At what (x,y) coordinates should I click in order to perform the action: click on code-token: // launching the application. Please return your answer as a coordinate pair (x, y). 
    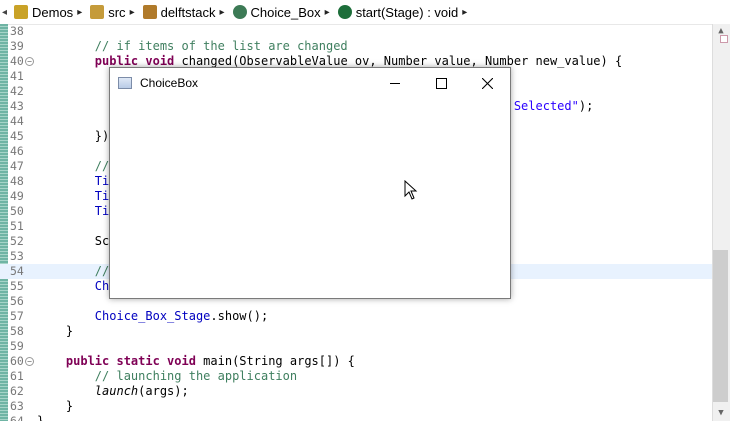
    Looking at the image, I should click on (196, 376).